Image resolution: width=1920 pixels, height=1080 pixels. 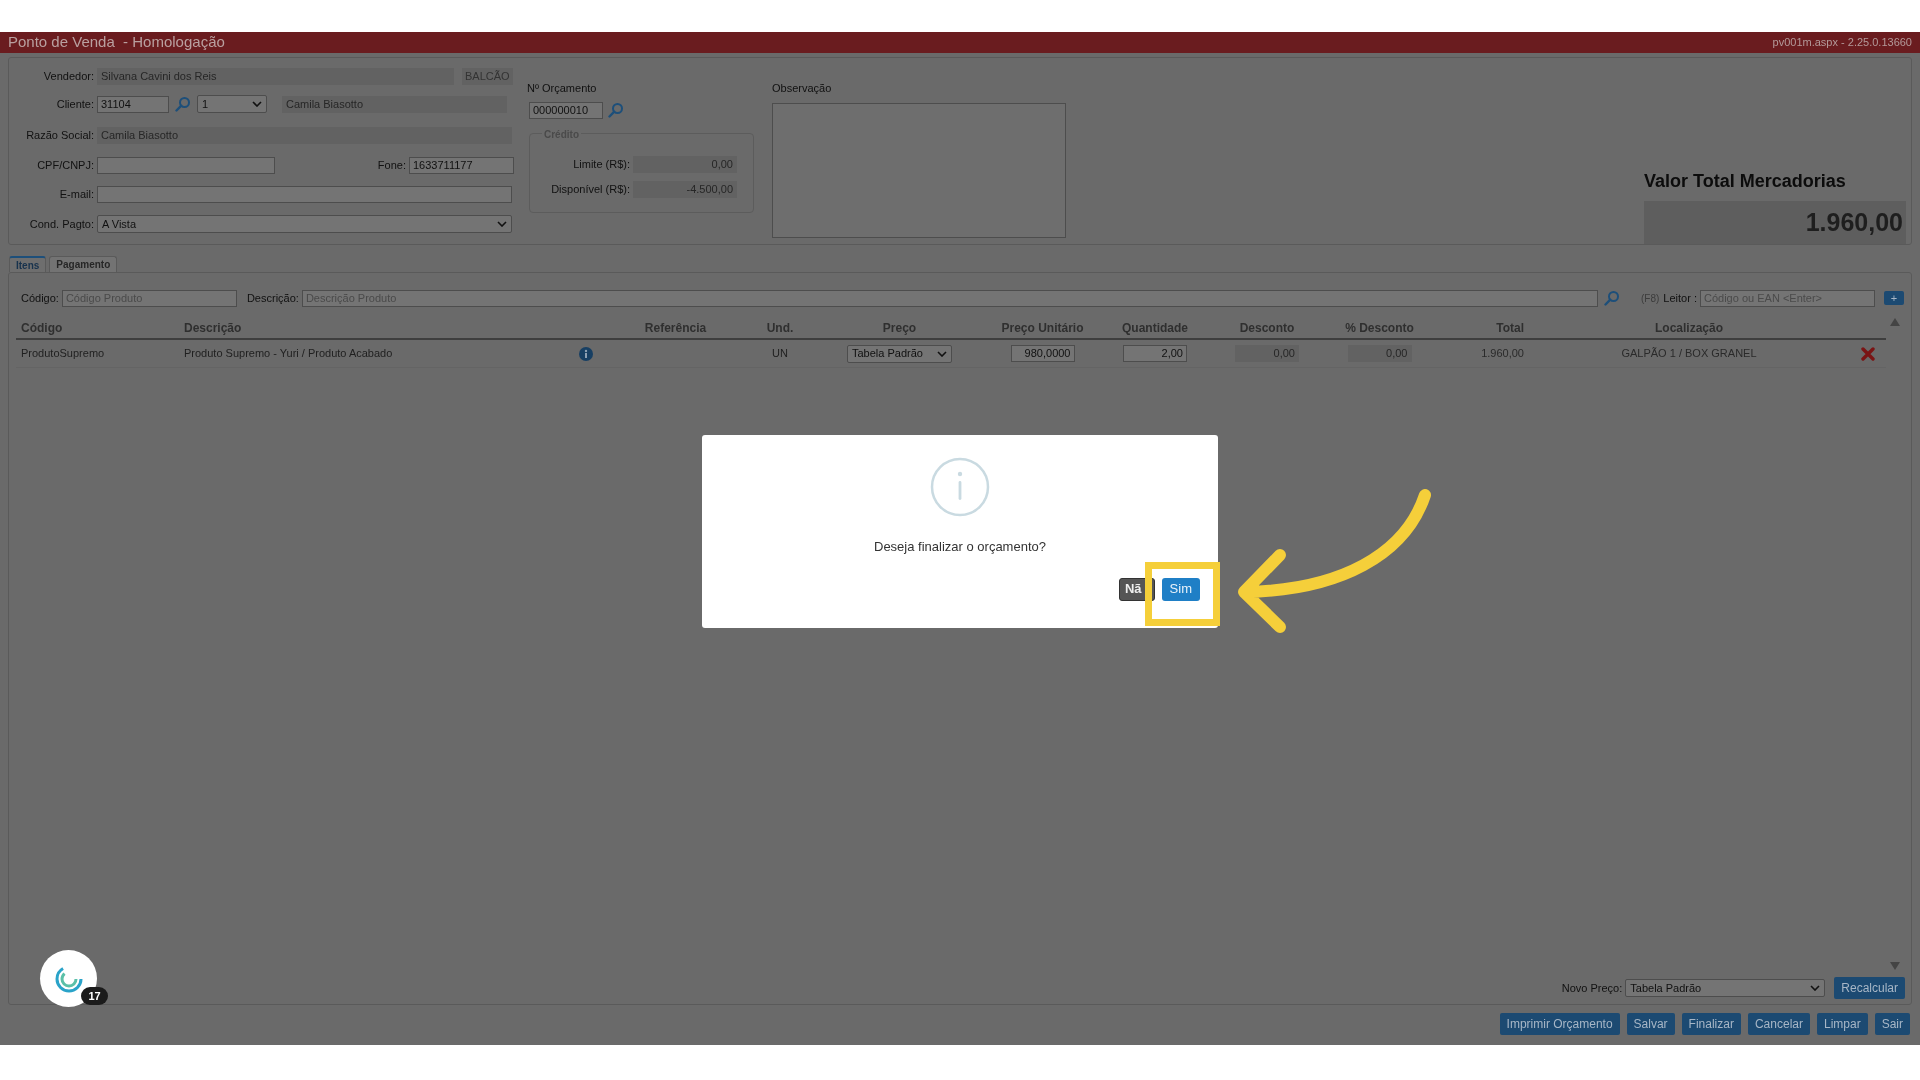 I want to click on select-field: 1, so click(x=232, y=104).